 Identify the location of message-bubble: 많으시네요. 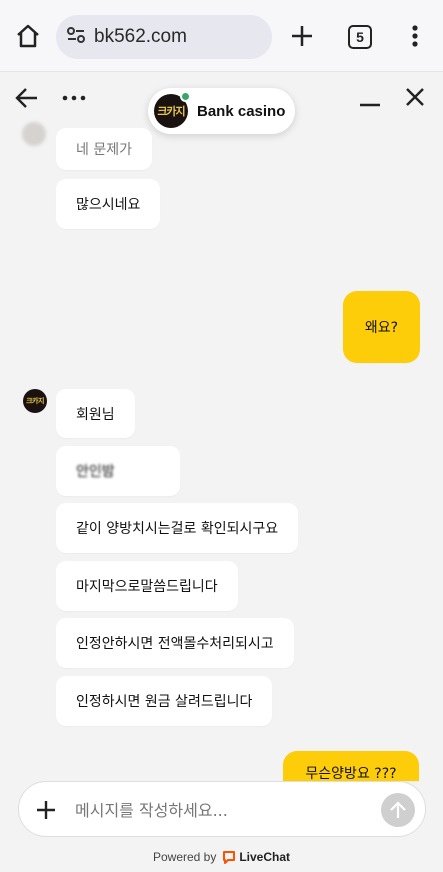
(108, 204).